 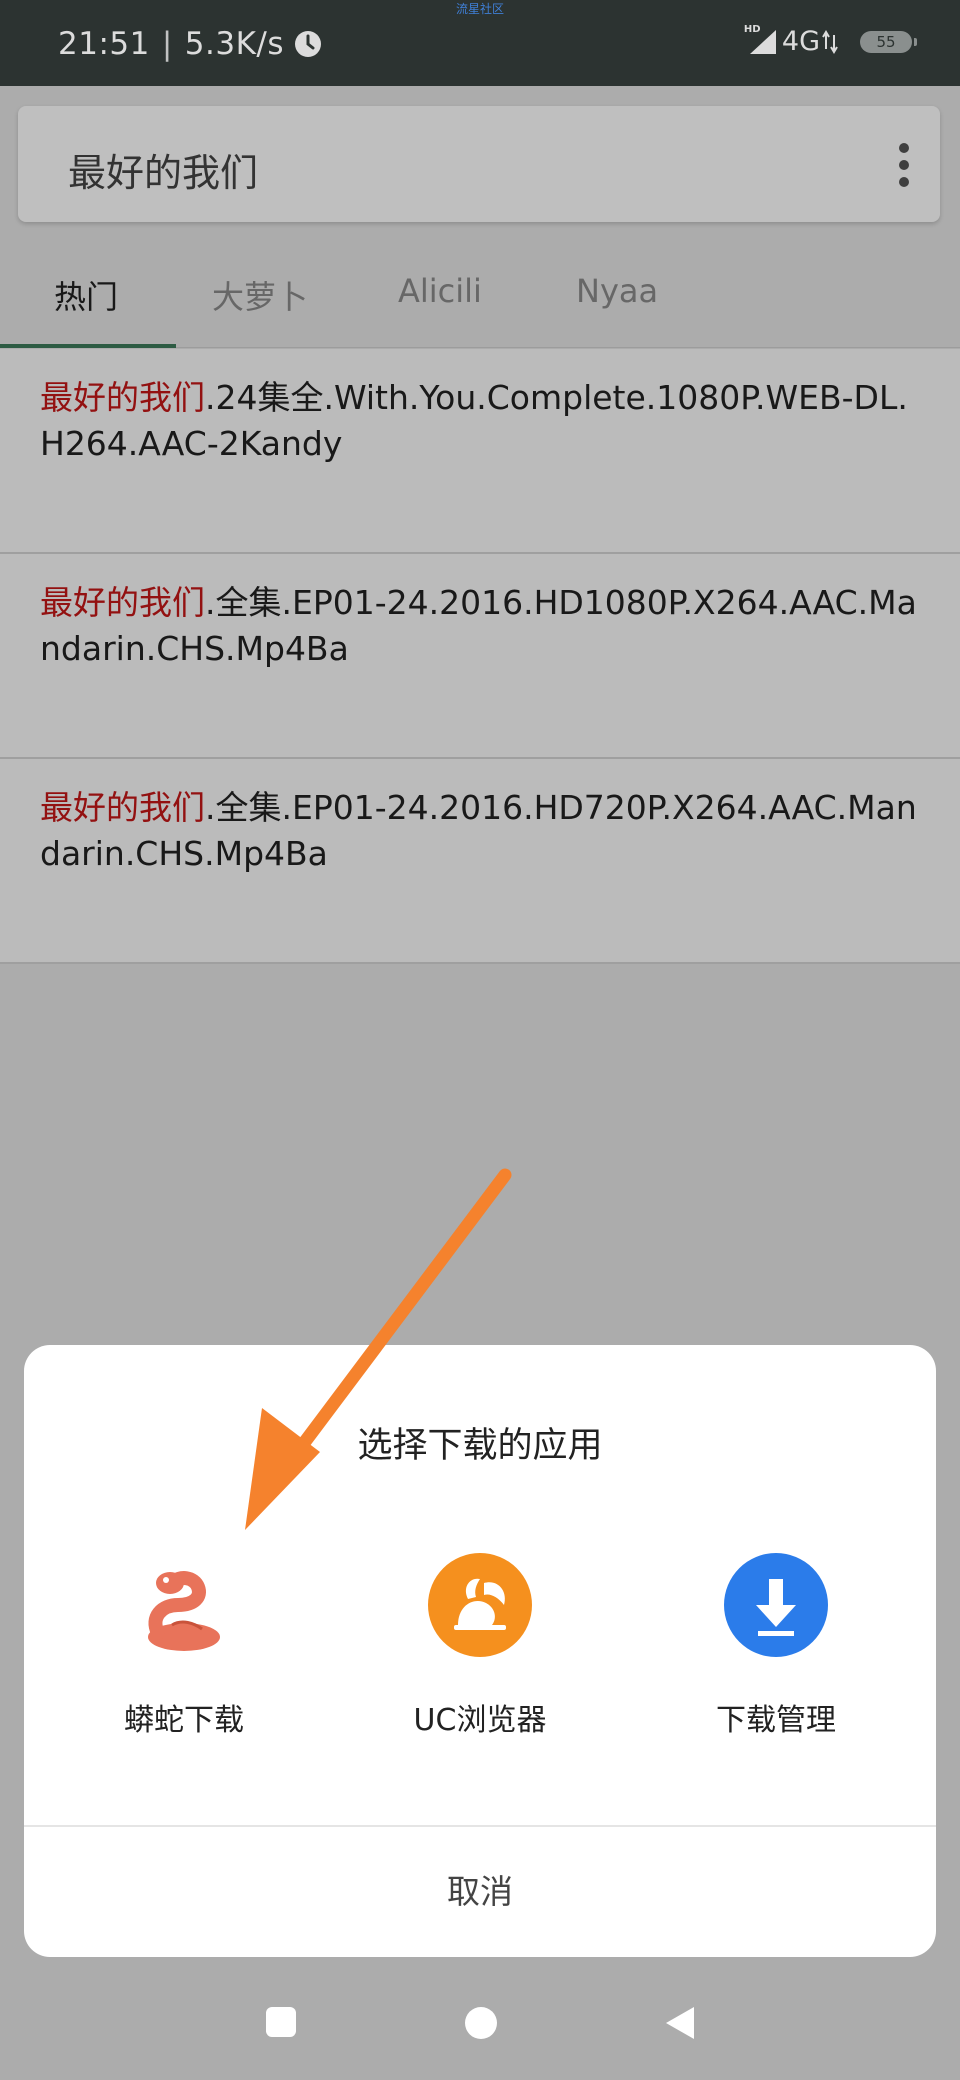 I want to click on app-option-uc-browser: UC浏览器, so click(x=480, y=1646).